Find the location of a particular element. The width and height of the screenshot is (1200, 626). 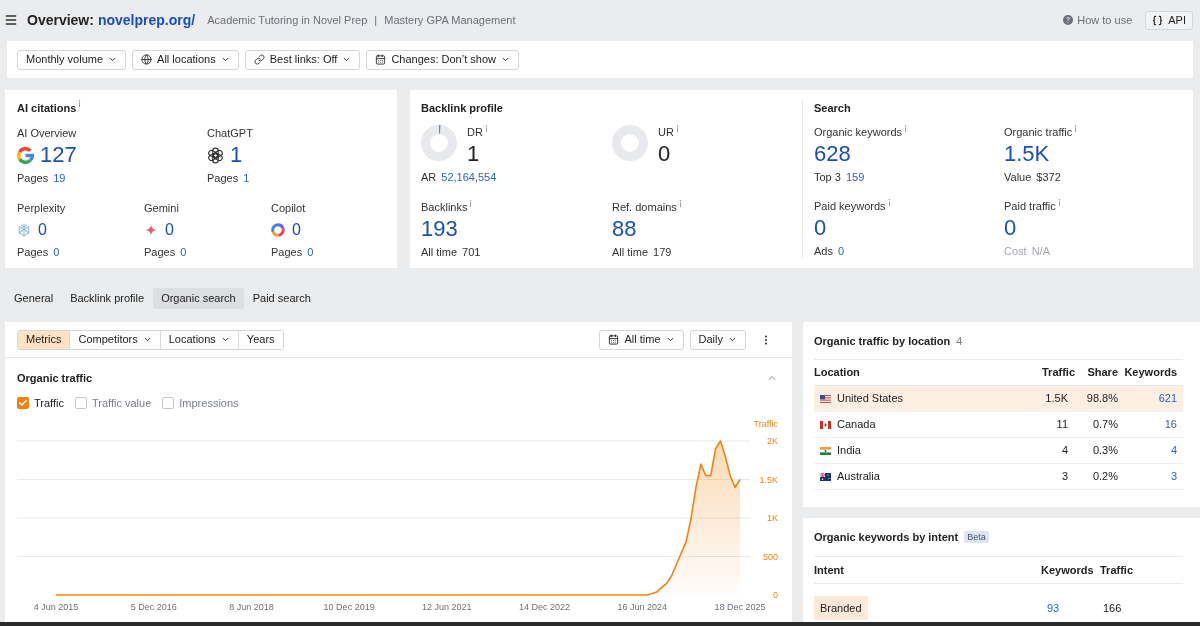

table-cell-text: 4 is located at coordinates (1064, 451).